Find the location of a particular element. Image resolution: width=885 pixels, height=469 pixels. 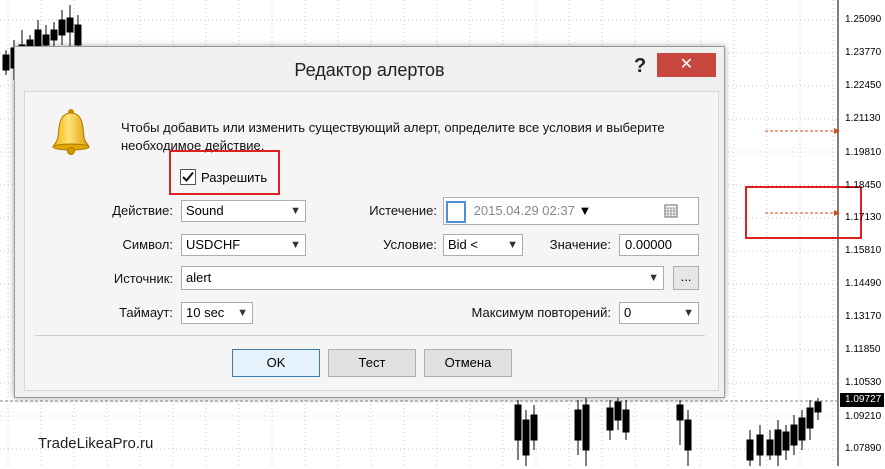

close-icon: ✕ is located at coordinates (686, 64).